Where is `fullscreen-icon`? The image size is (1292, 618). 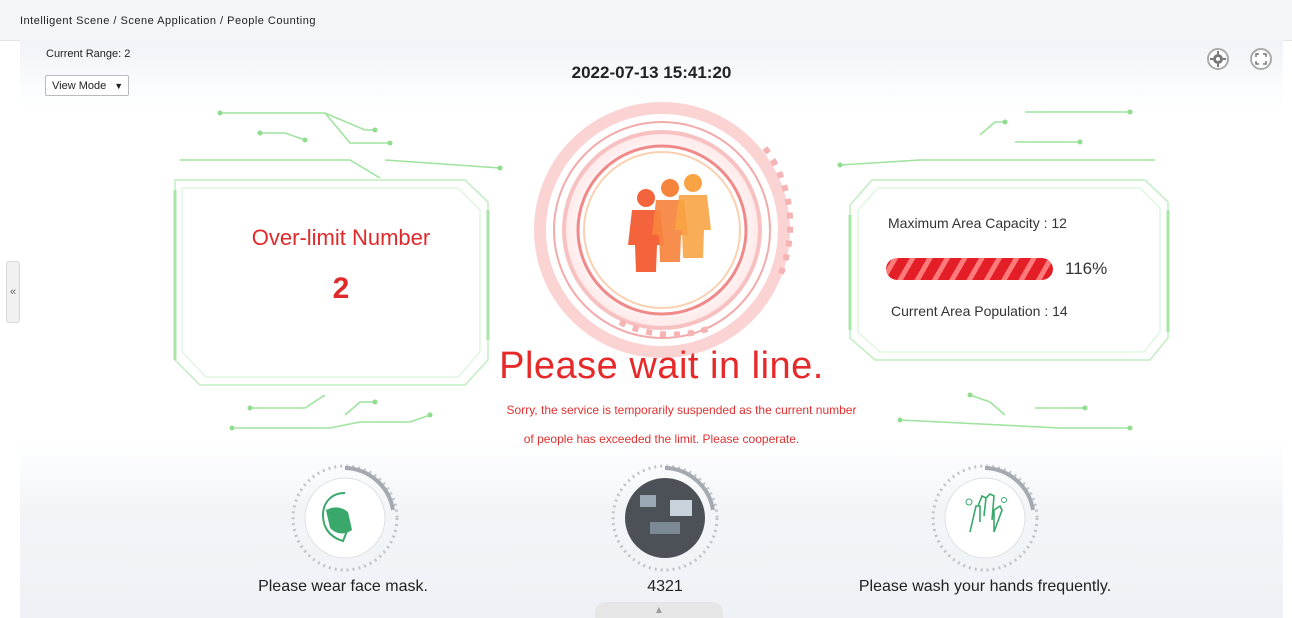
fullscreen-icon is located at coordinates (1261, 59).